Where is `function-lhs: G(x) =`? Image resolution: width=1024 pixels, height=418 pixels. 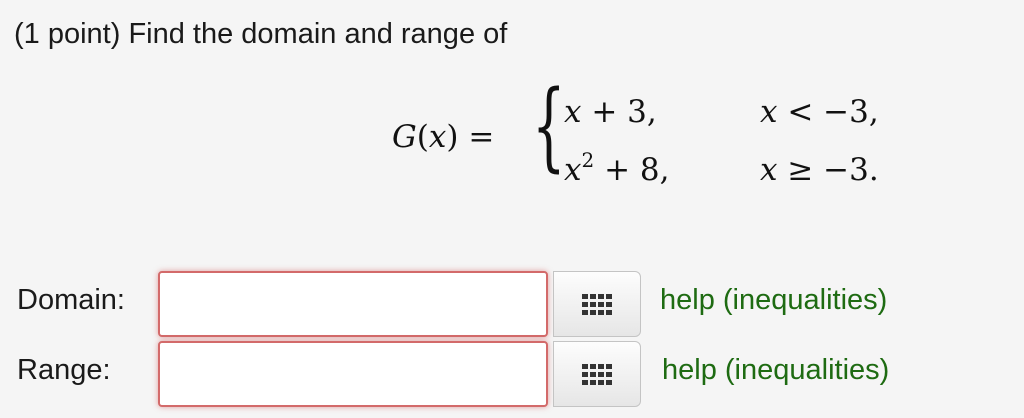
function-lhs: G(x) = is located at coordinates (443, 137).